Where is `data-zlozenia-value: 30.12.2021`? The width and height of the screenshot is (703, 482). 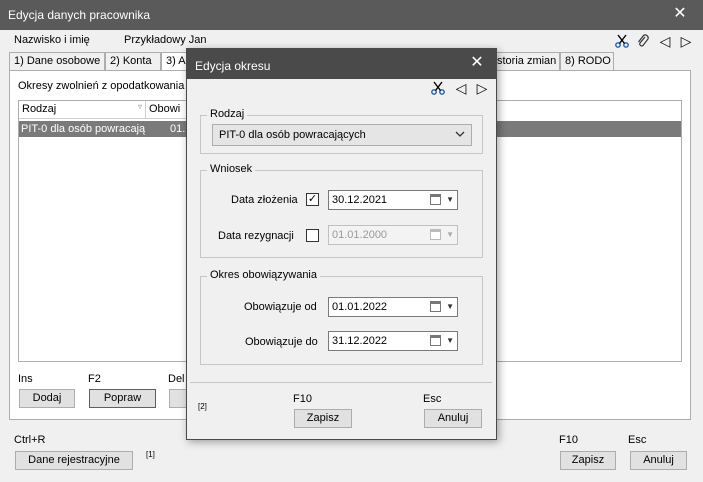
data-zlozenia-value: 30.12.2021 is located at coordinates (360, 200).